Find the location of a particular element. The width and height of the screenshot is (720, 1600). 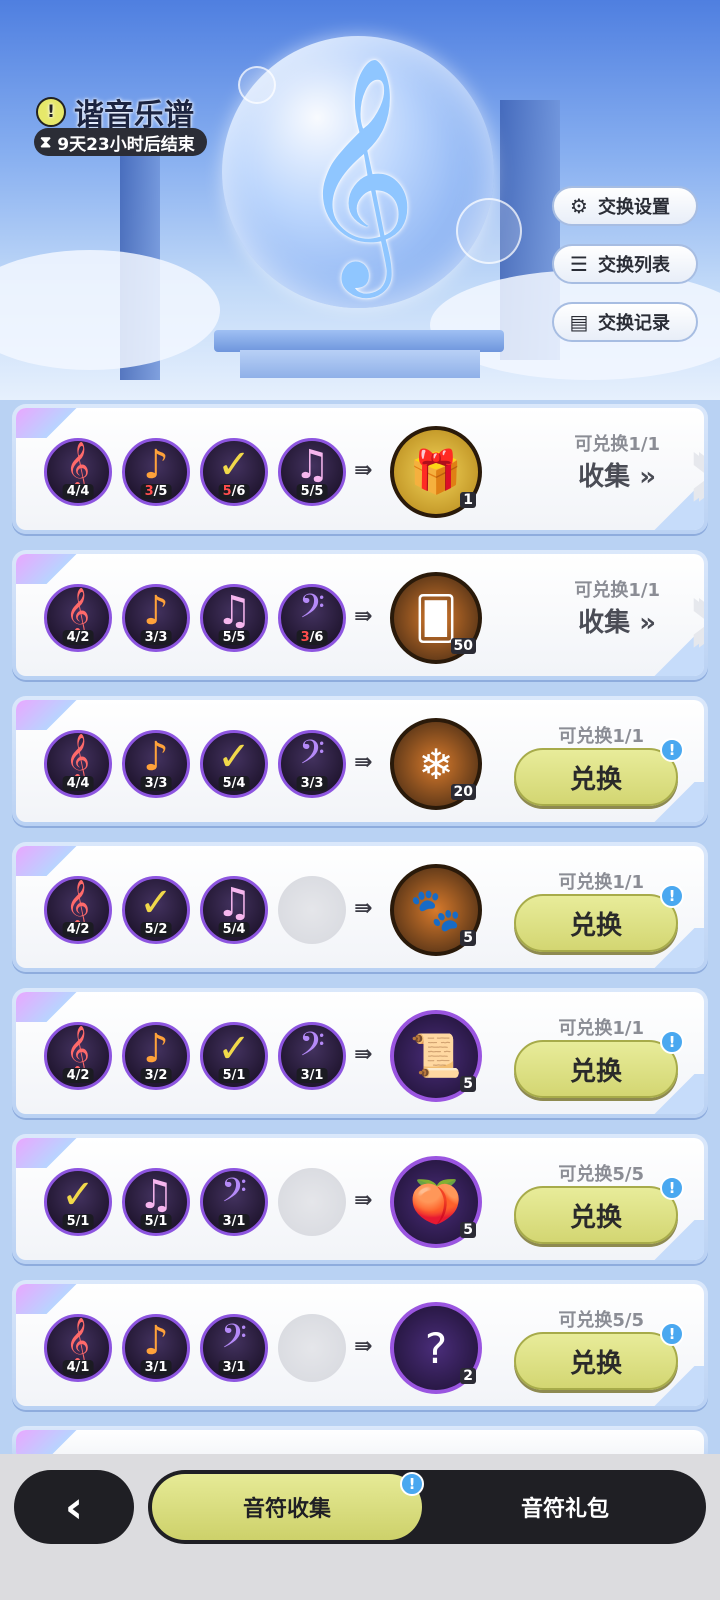

reward-quantity: 20 is located at coordinates (463, 792).